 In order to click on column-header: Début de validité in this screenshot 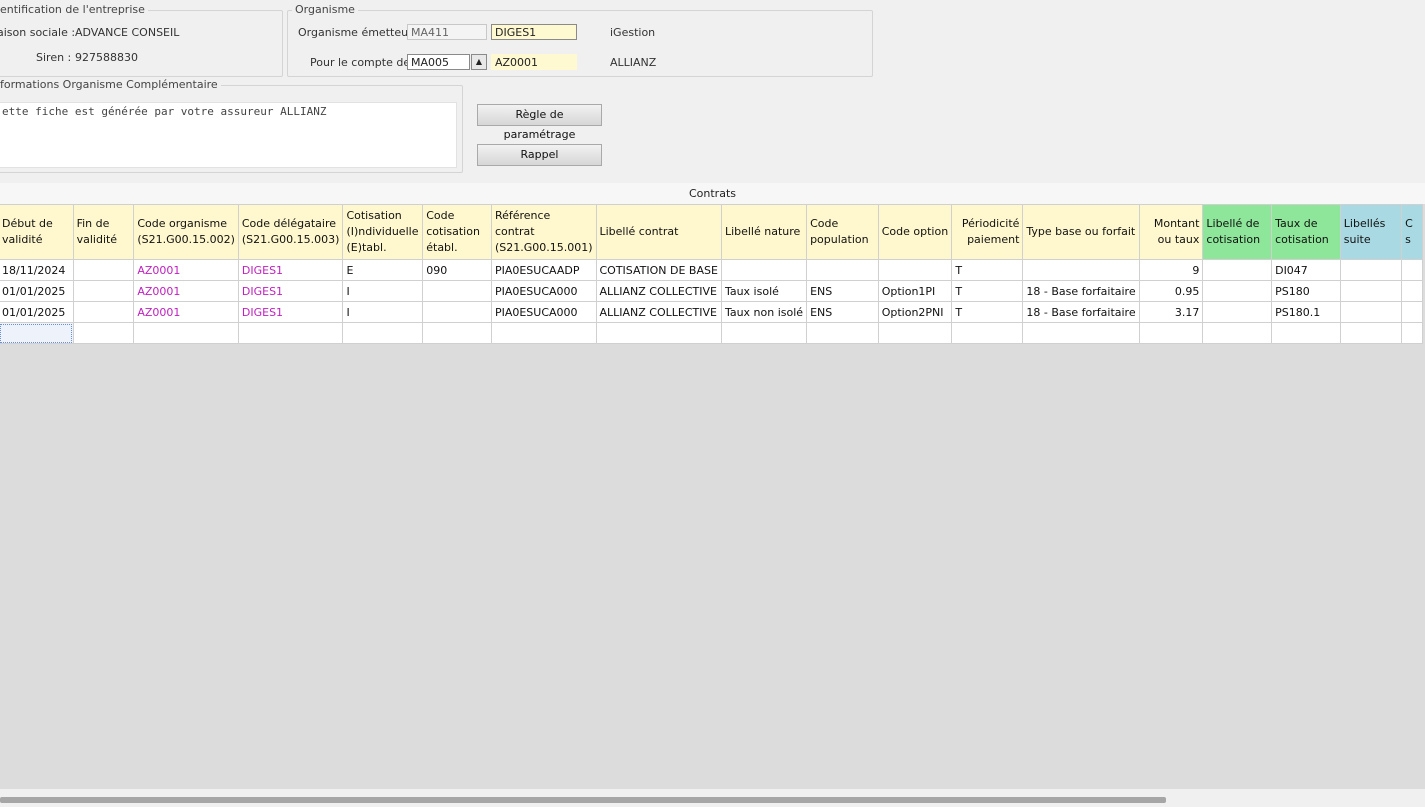, I will do `click(37, 232)`.